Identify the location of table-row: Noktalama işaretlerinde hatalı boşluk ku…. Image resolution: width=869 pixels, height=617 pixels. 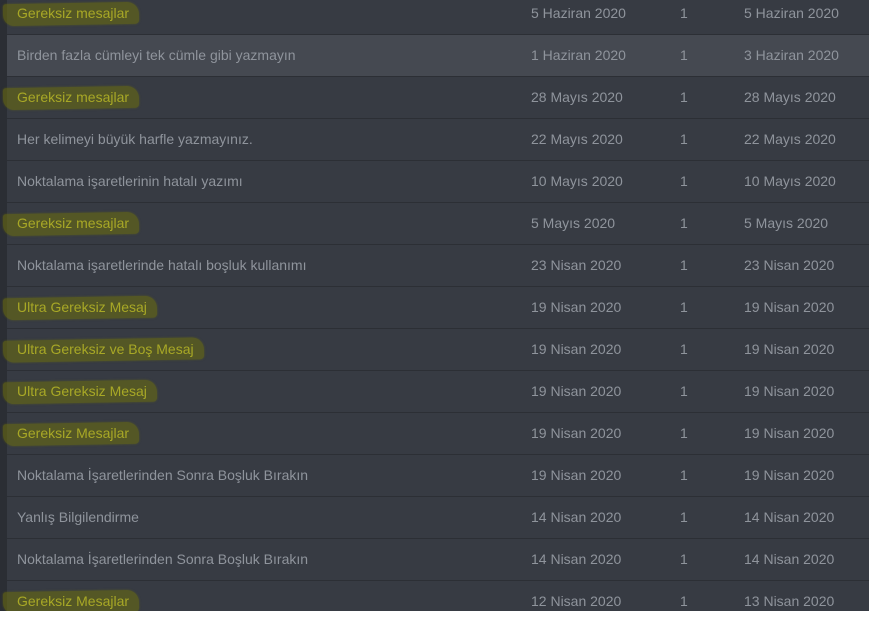
(438, 266).